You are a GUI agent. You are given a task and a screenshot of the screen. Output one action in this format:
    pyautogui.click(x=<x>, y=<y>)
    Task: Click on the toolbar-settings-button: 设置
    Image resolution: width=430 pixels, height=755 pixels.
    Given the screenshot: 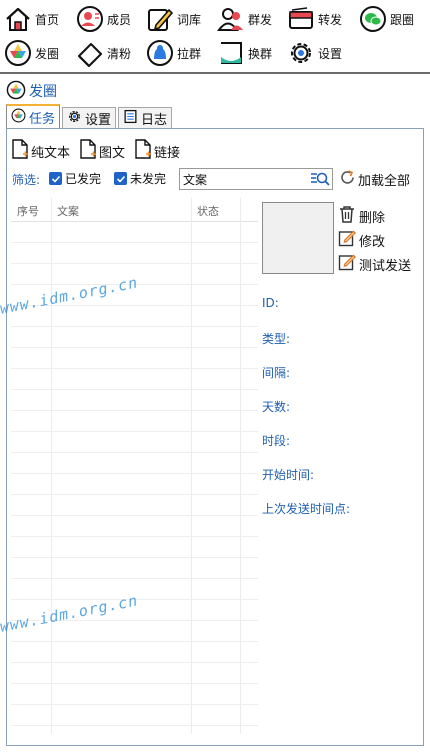 What is the action you would take?
    pyautogui.click(x=314, y=53)
    